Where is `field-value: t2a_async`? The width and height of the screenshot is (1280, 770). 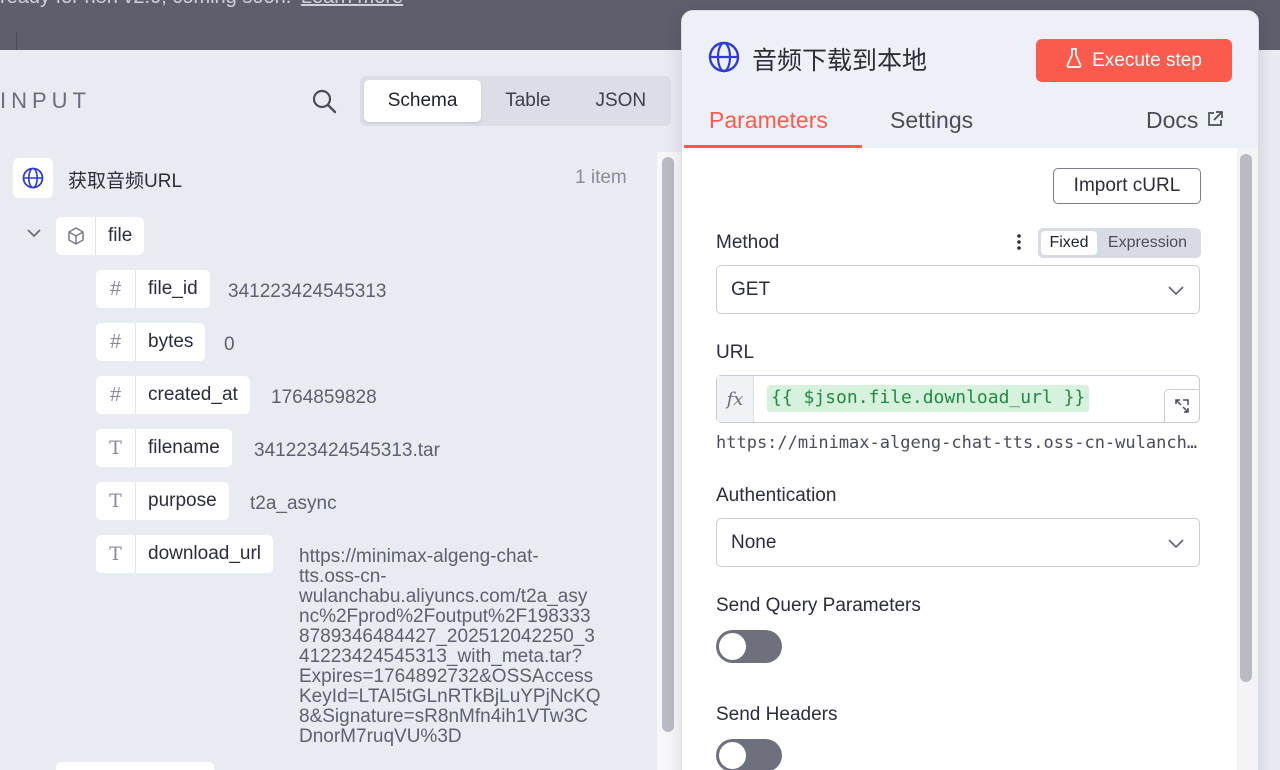 field-value: t2a_async is located at coordinates (293, 503).